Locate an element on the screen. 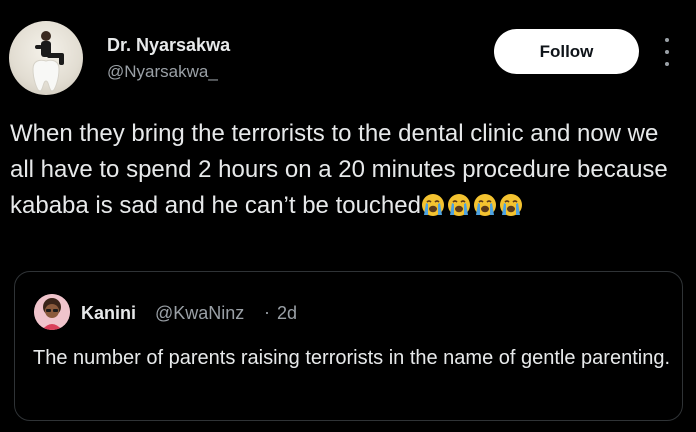  quoted-timestamp: 2d is located at coordinates (287, 313).